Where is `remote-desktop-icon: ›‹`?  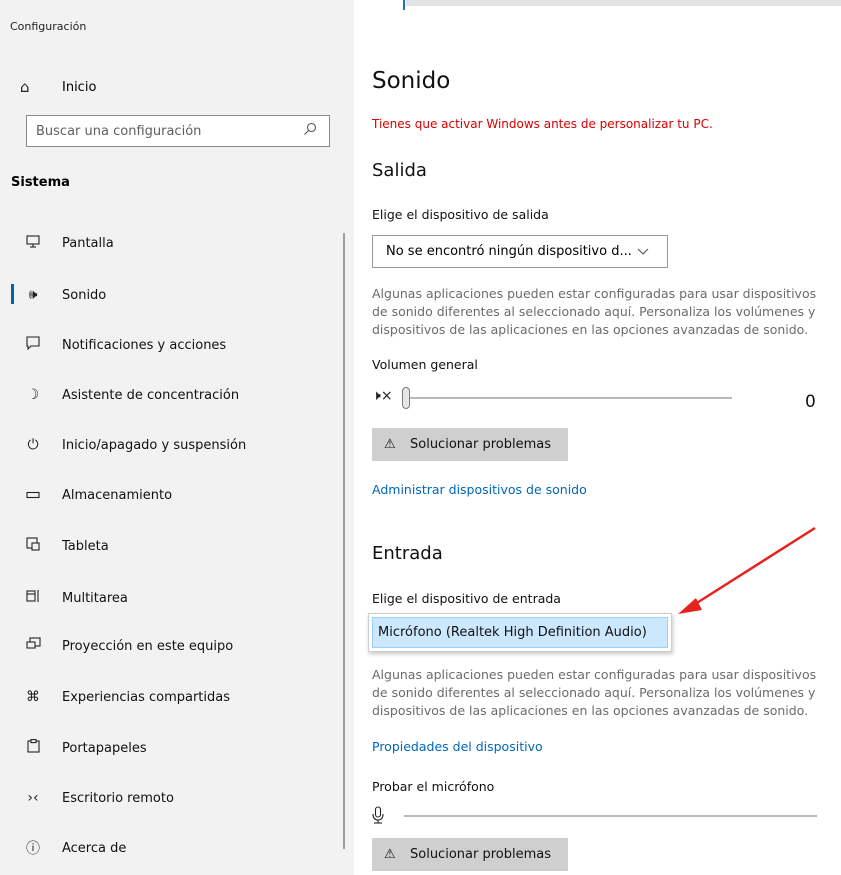 remote-desktop-icon: ›‹ is located at coordinates (33, 798).